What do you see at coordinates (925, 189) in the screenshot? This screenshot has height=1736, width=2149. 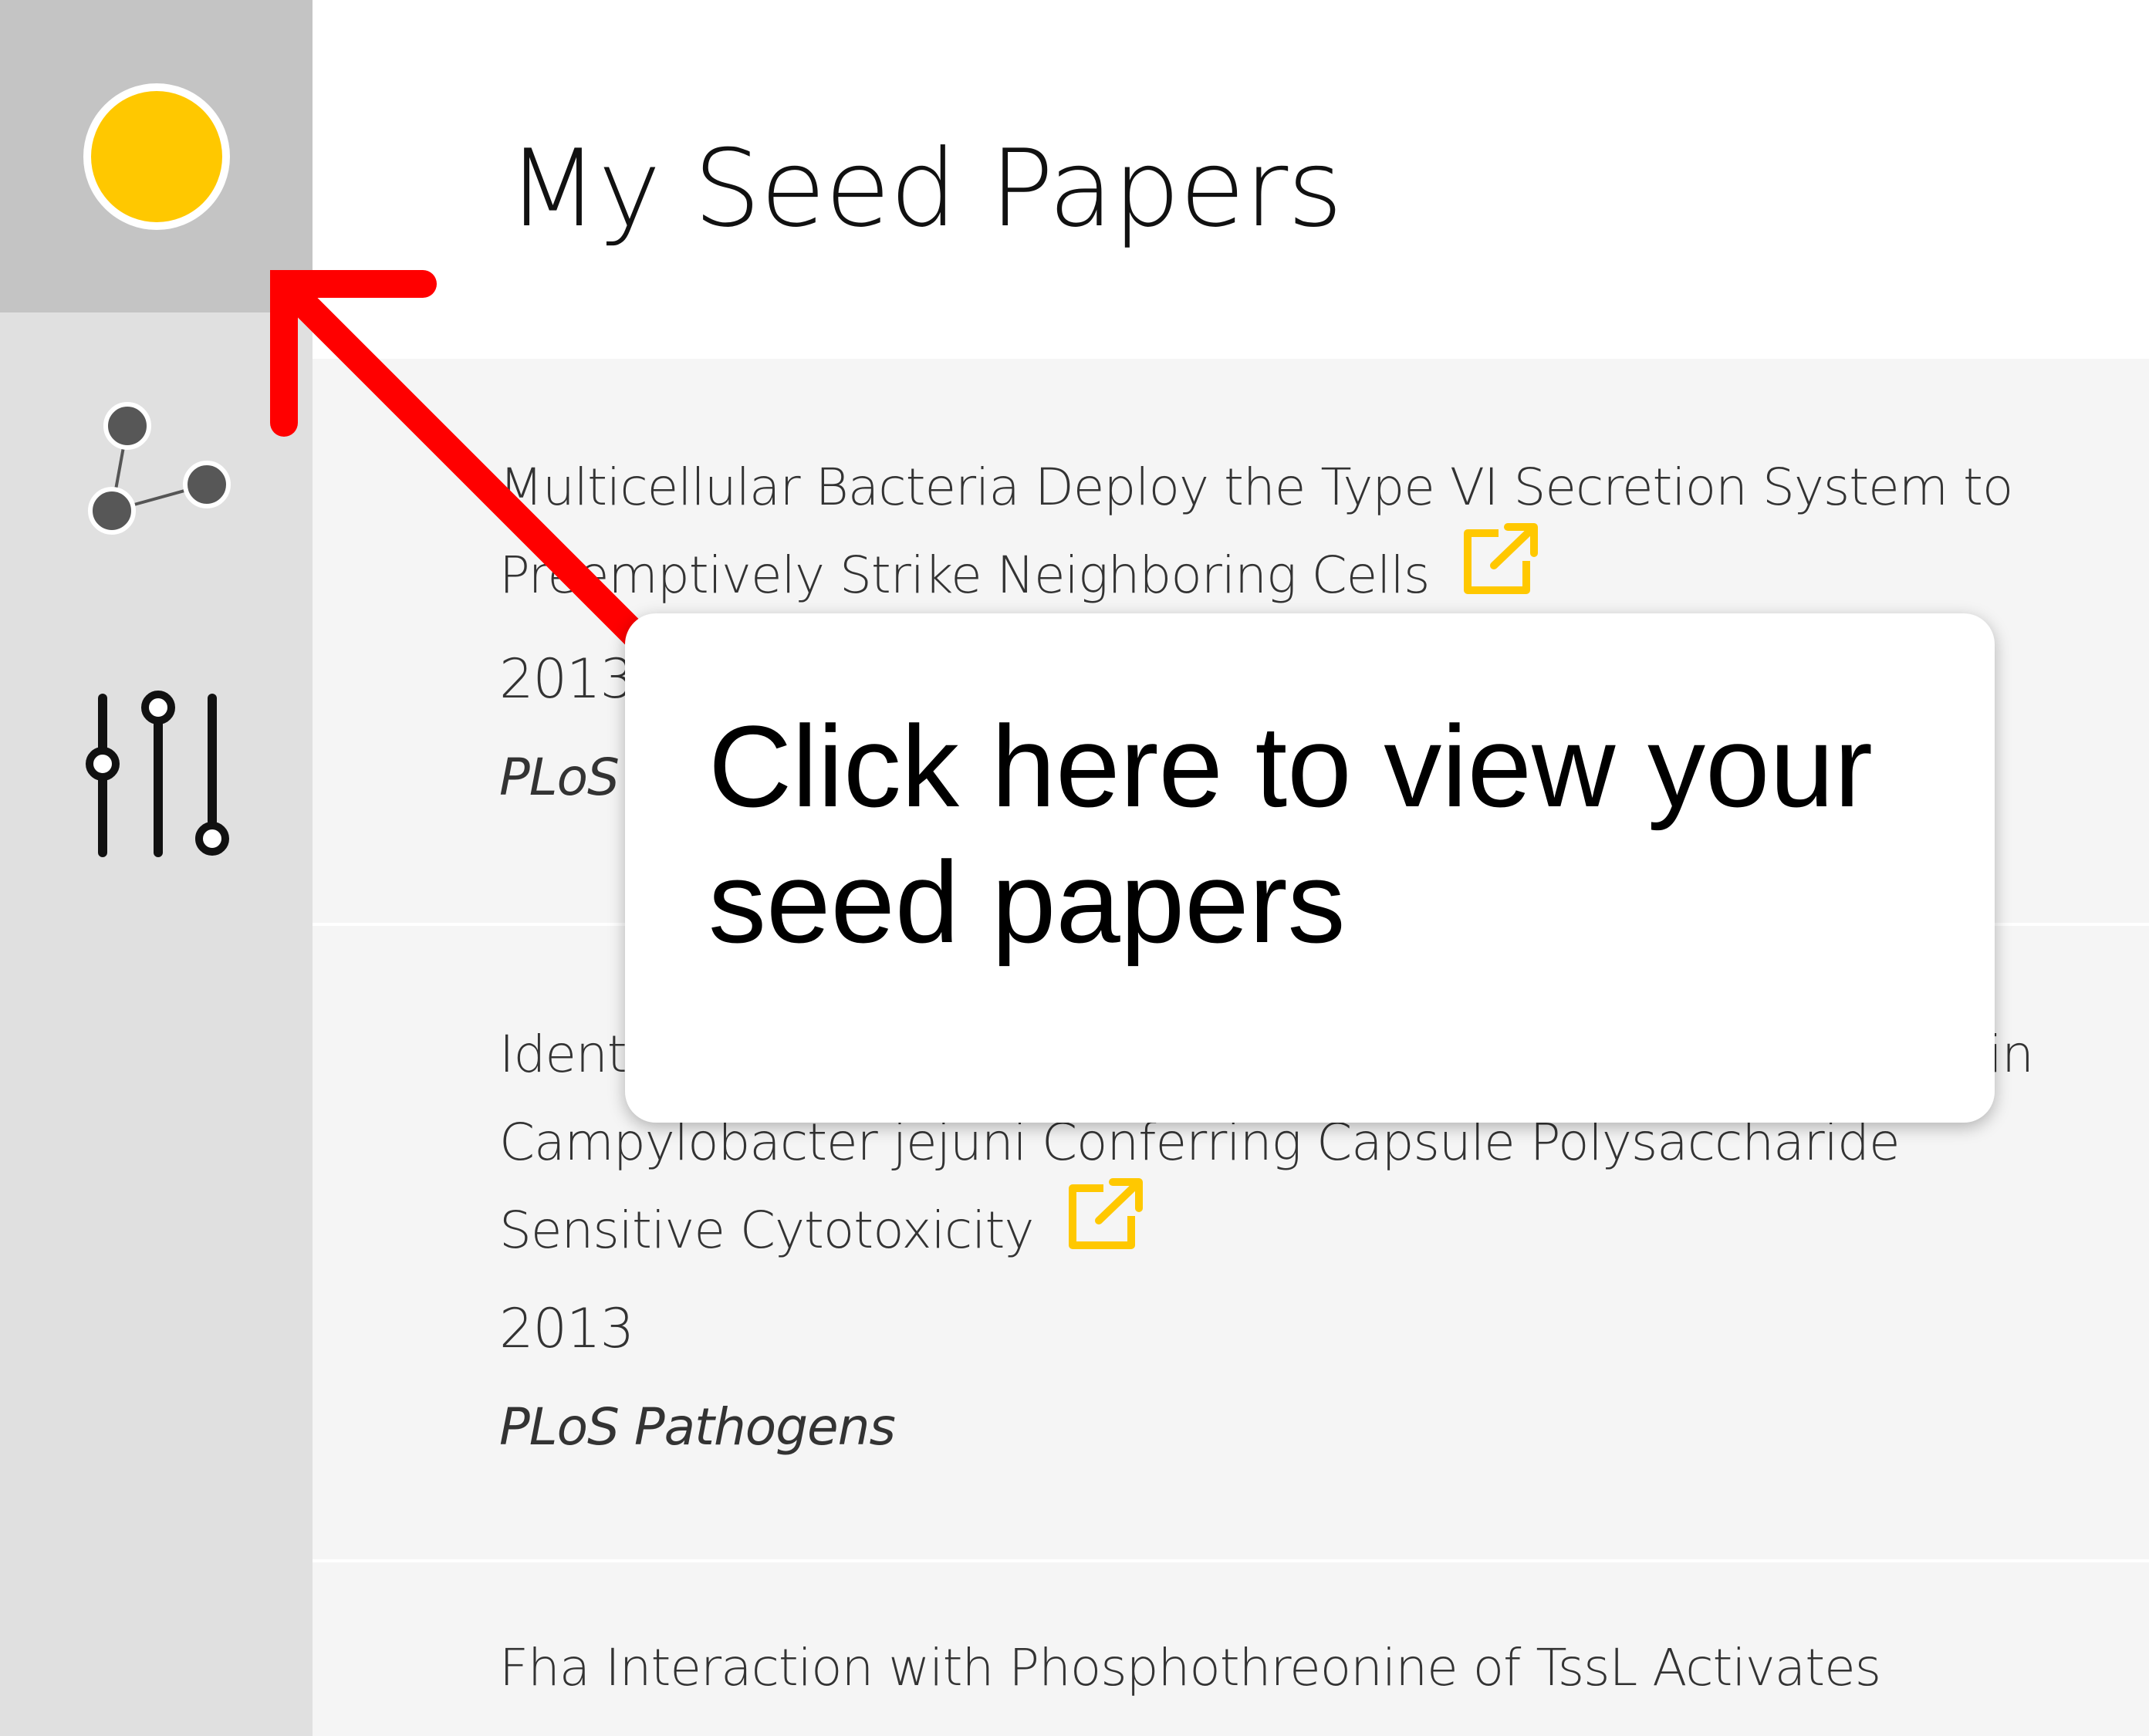 I see `page-title: My Seed Papers` at bounding box center [925, 189].